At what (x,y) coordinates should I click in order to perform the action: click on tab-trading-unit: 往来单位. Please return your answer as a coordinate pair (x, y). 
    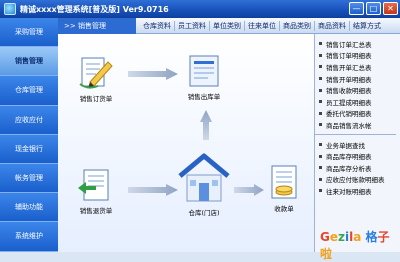
    Looking at the image, I should click on (262, 25).